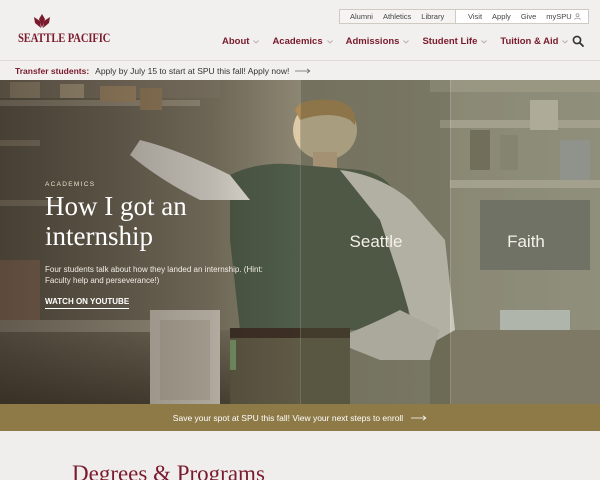  What do you see at coordinates (116, 221) in the screenshot?
I see `hero-title: How I got an internship` at bounding box center [116, 221].